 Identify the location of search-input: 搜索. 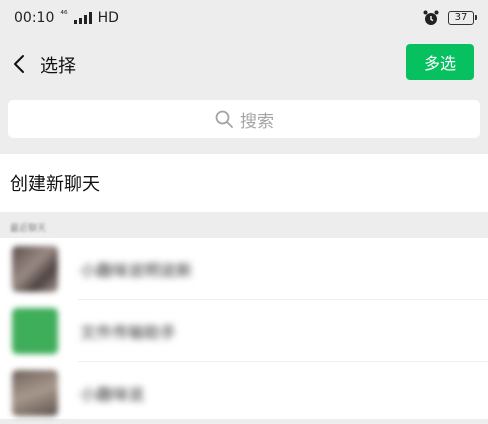
(244, 119).